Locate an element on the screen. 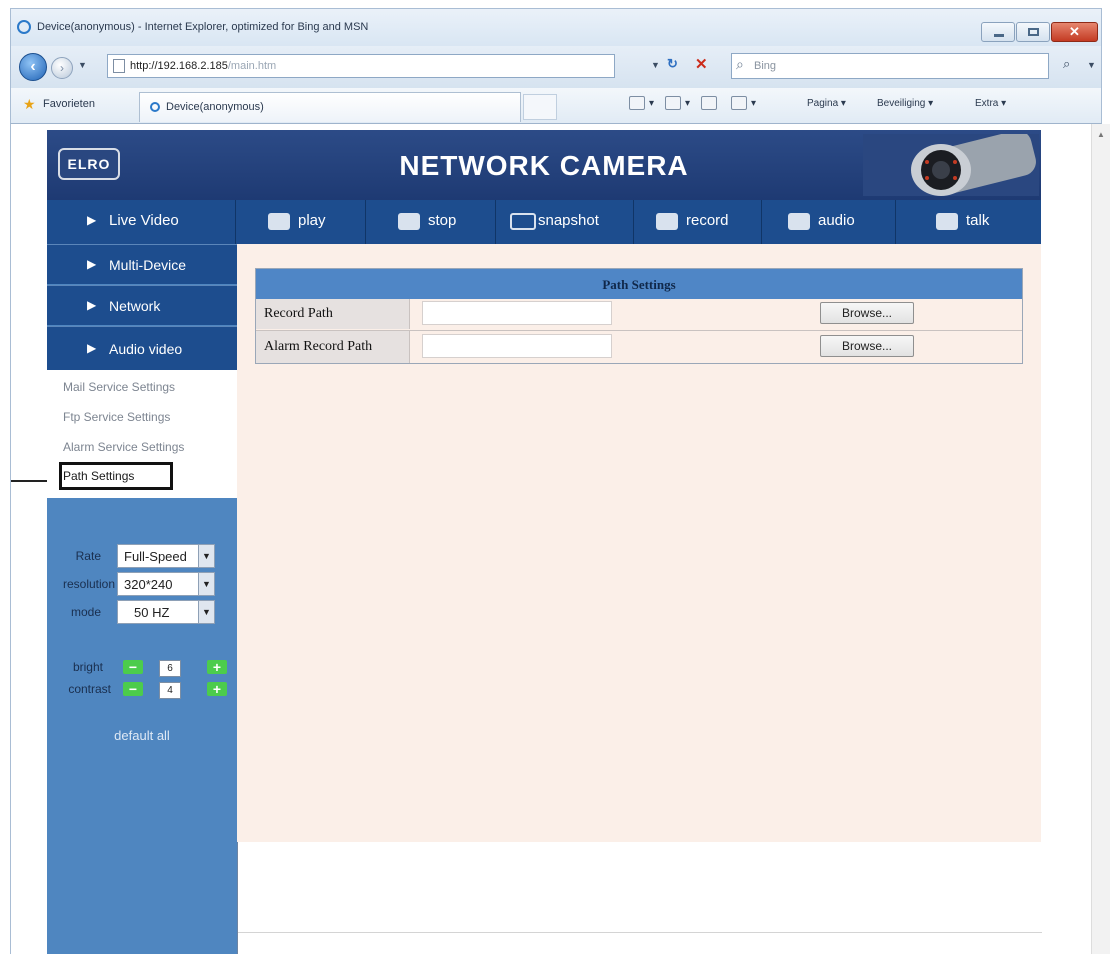 This screenshot has width=1110, height=954. history-dropdown-icon: ▼ is located at coordinates (82, 65).